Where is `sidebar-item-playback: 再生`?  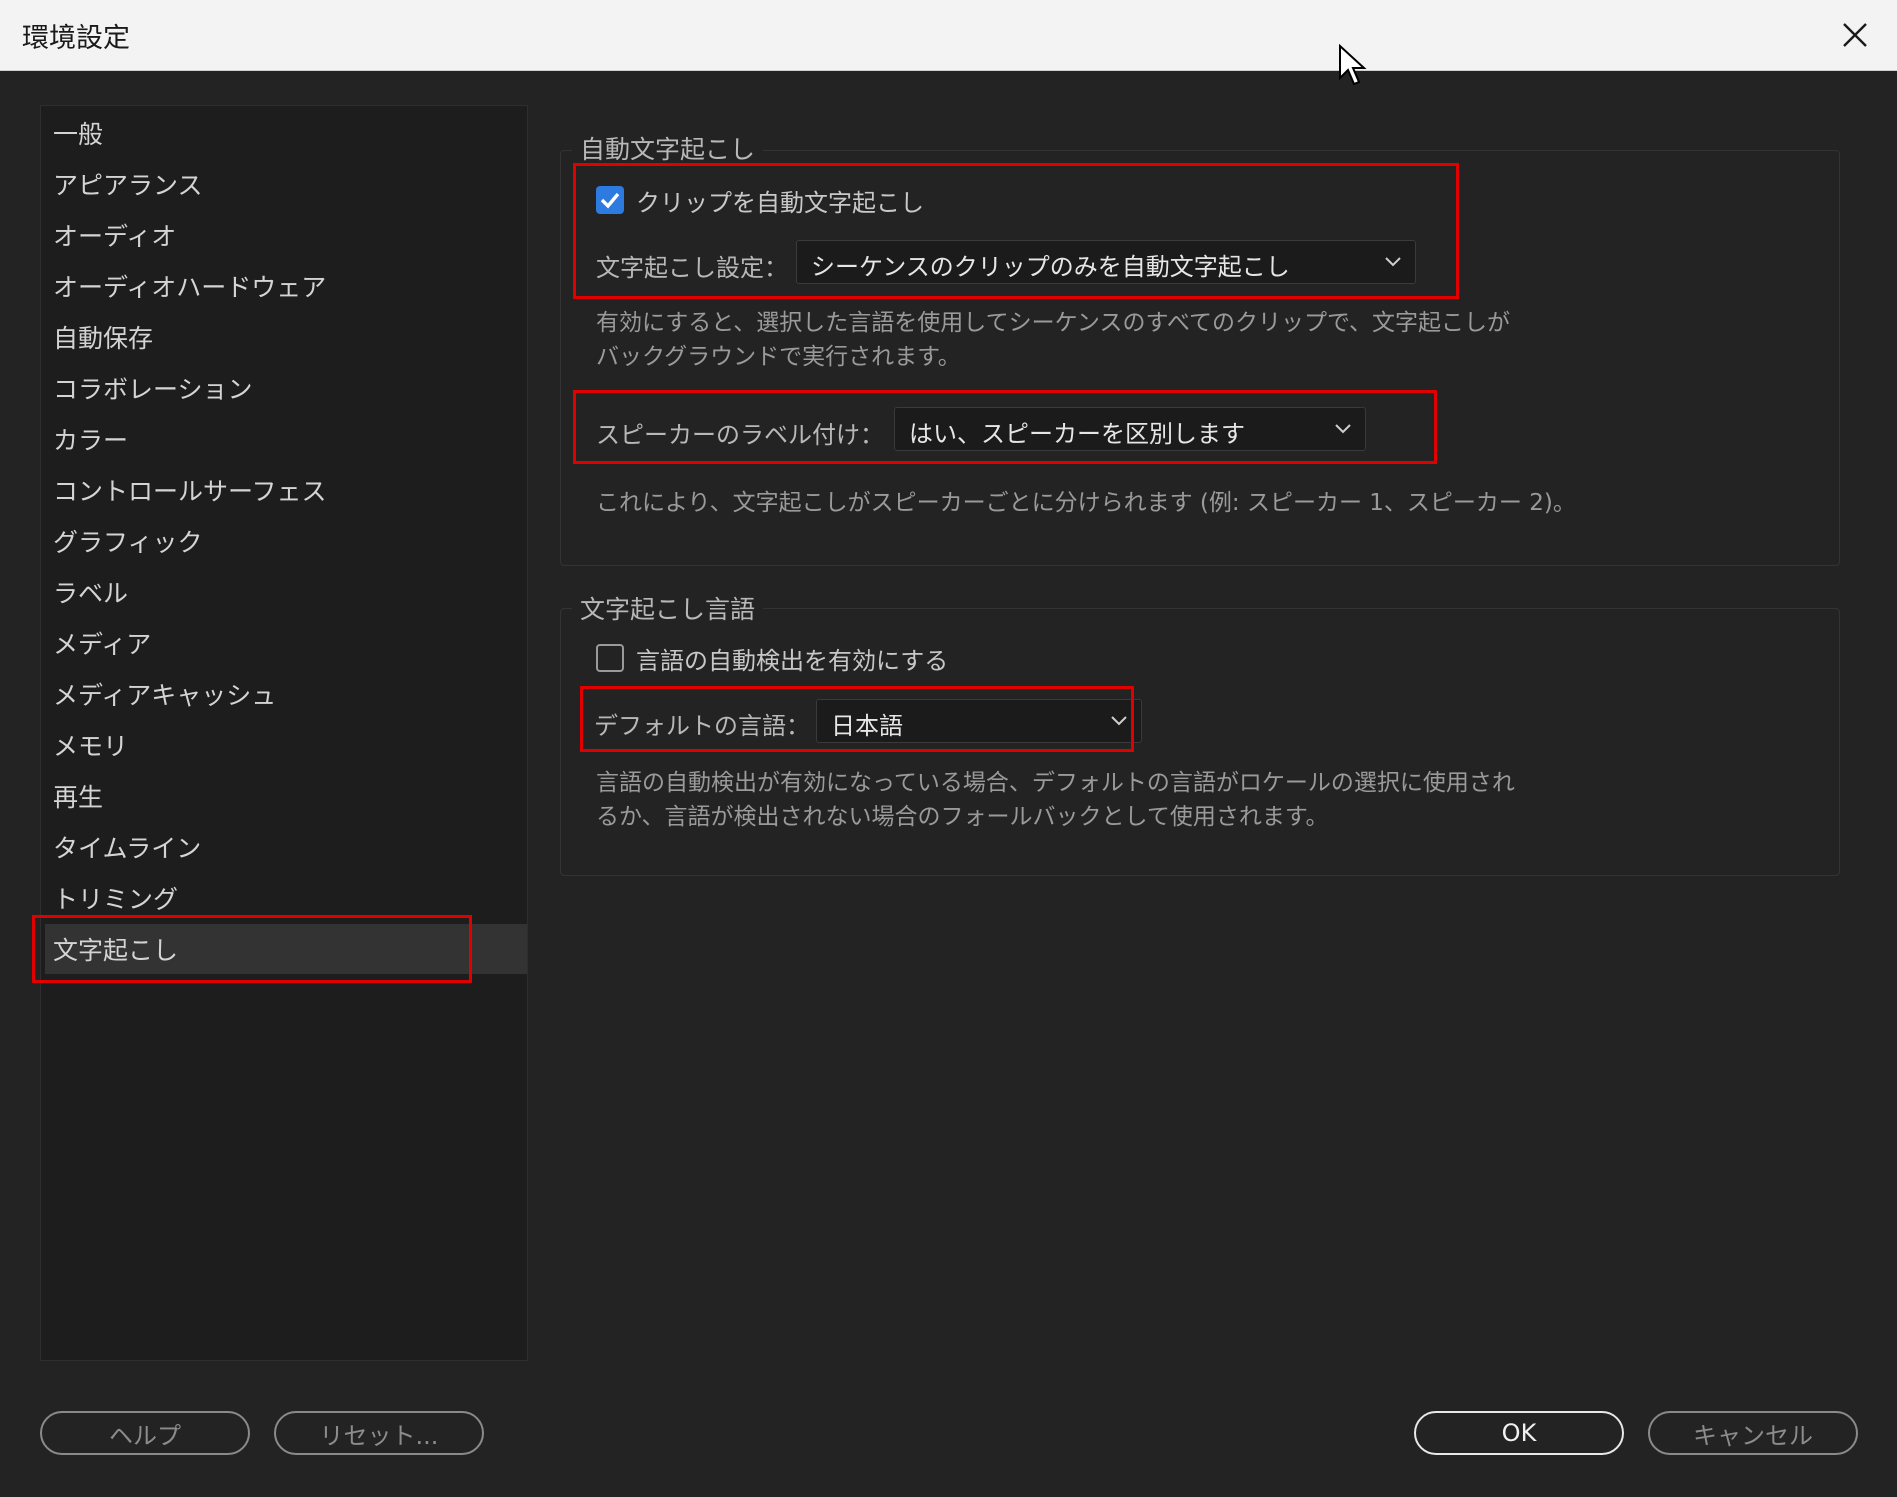 sidebar-item-playback: 再生 is located at coordinates (78, 798).